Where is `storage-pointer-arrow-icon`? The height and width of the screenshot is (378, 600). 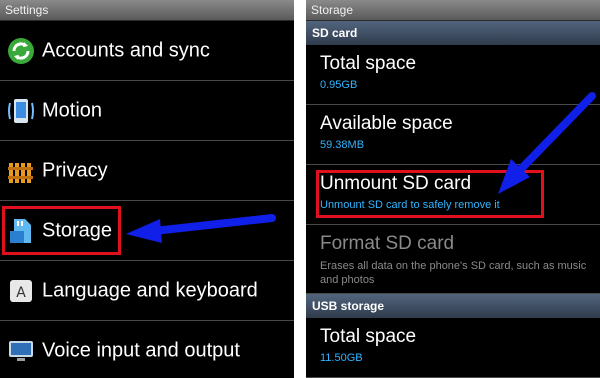 storage-pointer-arrow-icon is located at coordinates (201, 228).